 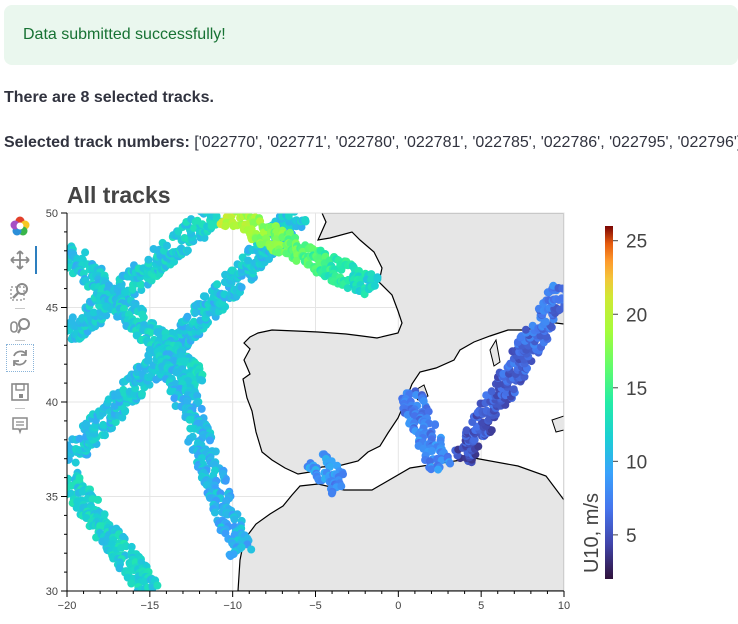 I want to click on y-tick-label: 40, so click(x=52, y=403).